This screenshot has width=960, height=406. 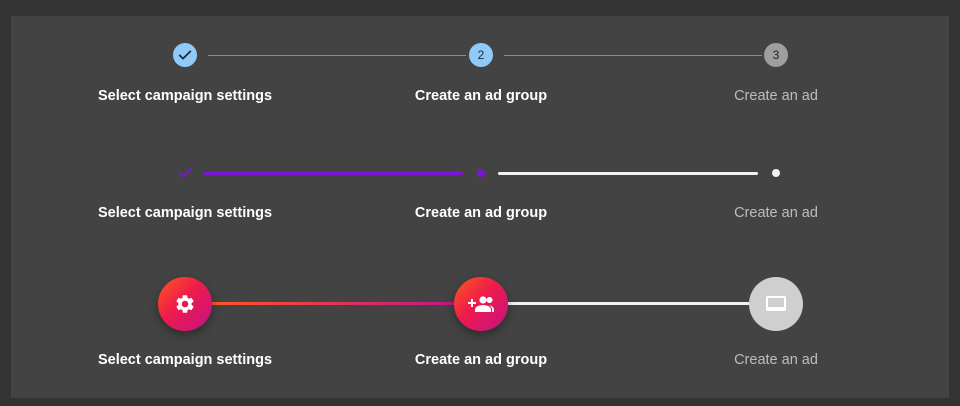 I want to click on step-2-indicator, so click(x=481, y=304).